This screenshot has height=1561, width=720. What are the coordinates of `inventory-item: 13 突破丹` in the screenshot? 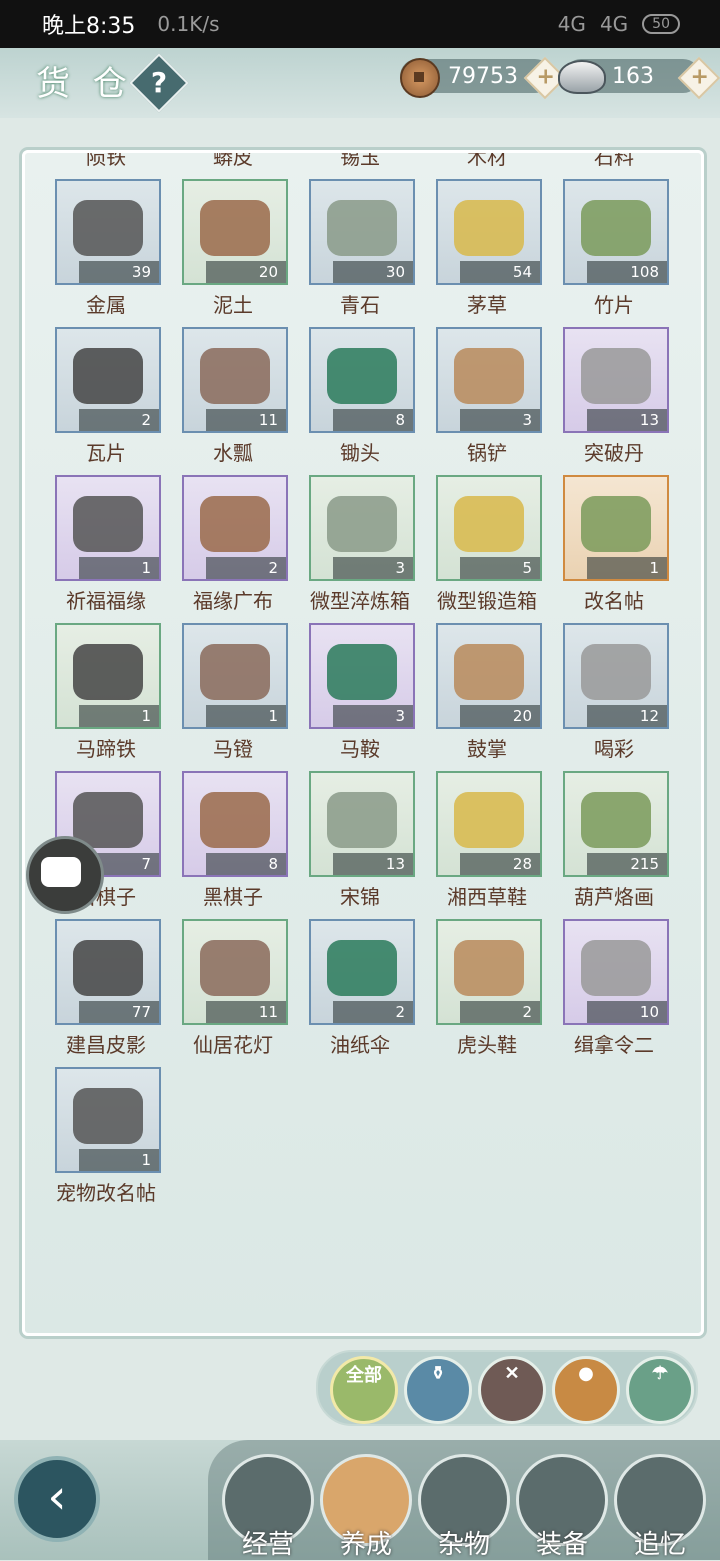 It's located at (616, 396).